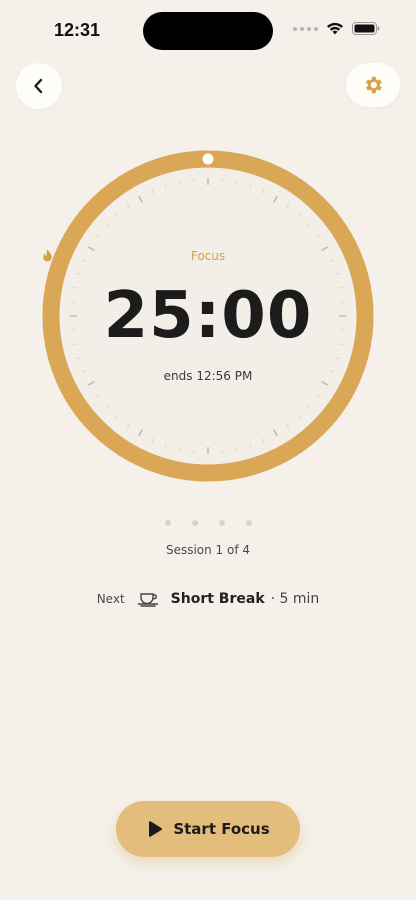 The image size is (416, 900). I want to click on time-display: 25:00, so click(208, 316).